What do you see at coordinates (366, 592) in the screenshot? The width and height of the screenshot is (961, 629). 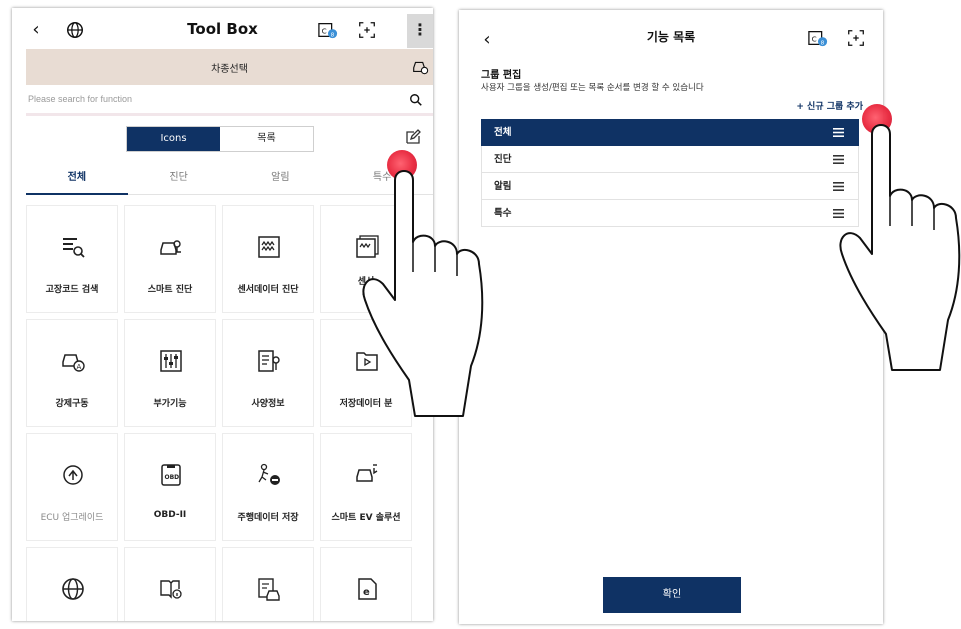 I see `svg-text: e` at bounding box center [366, 592].